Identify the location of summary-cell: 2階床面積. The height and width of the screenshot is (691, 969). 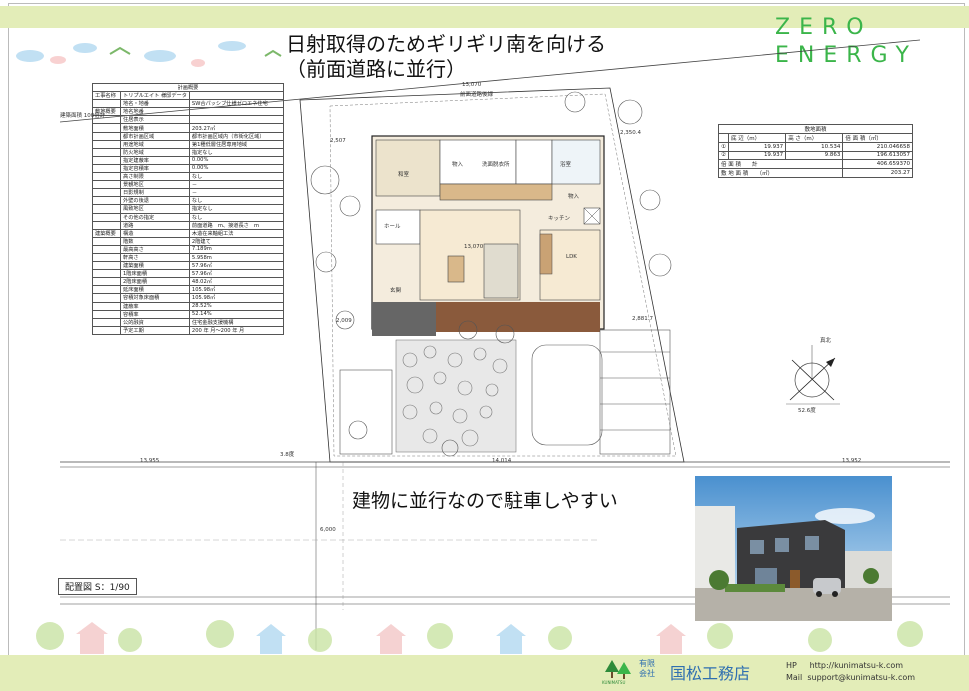
(155, 282).